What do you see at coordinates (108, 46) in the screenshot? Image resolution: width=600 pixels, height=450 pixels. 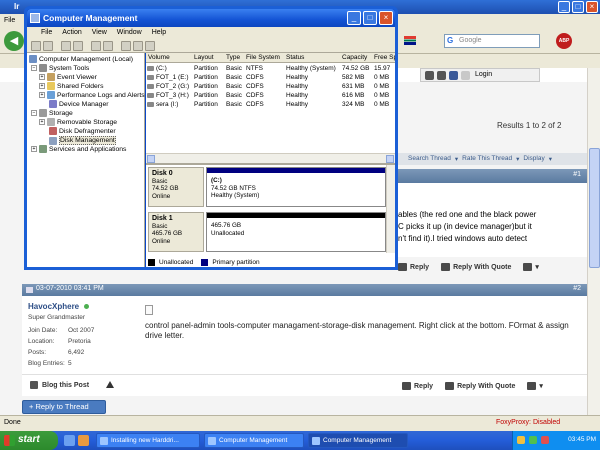 I see `help-icon` at bounding box center [108, 46].